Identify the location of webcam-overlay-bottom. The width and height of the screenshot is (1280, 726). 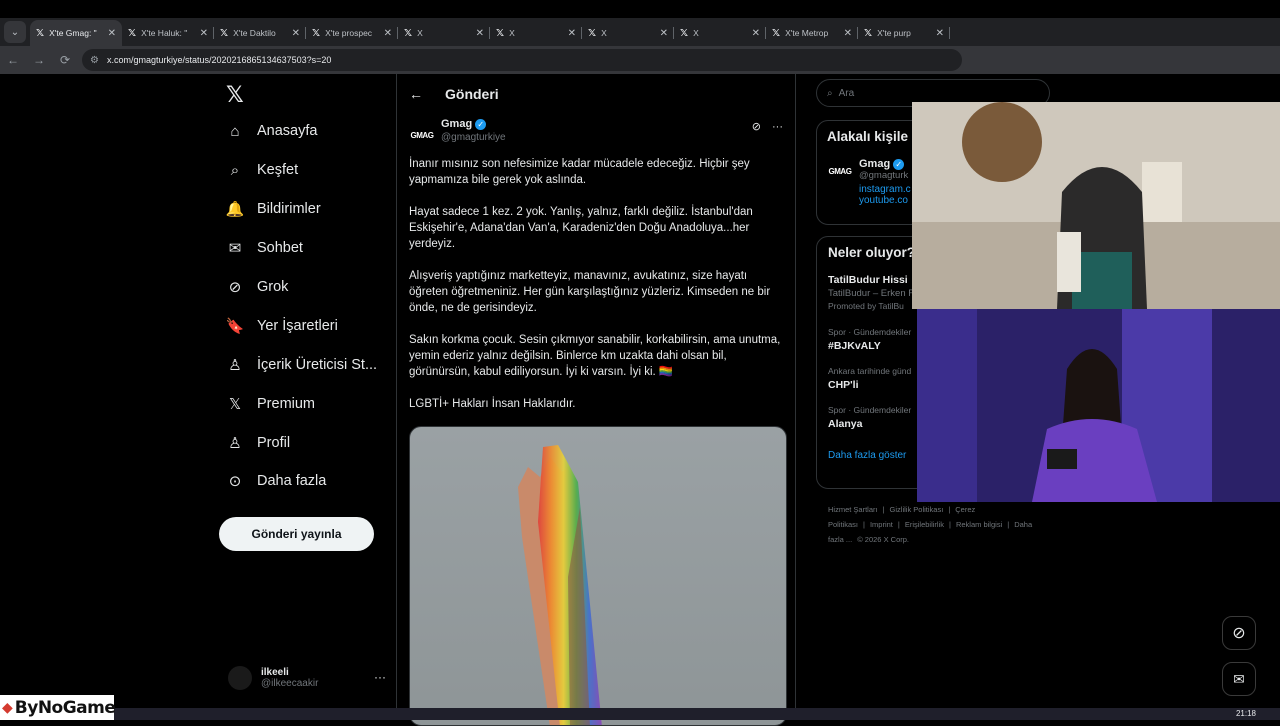
(1098, 405).